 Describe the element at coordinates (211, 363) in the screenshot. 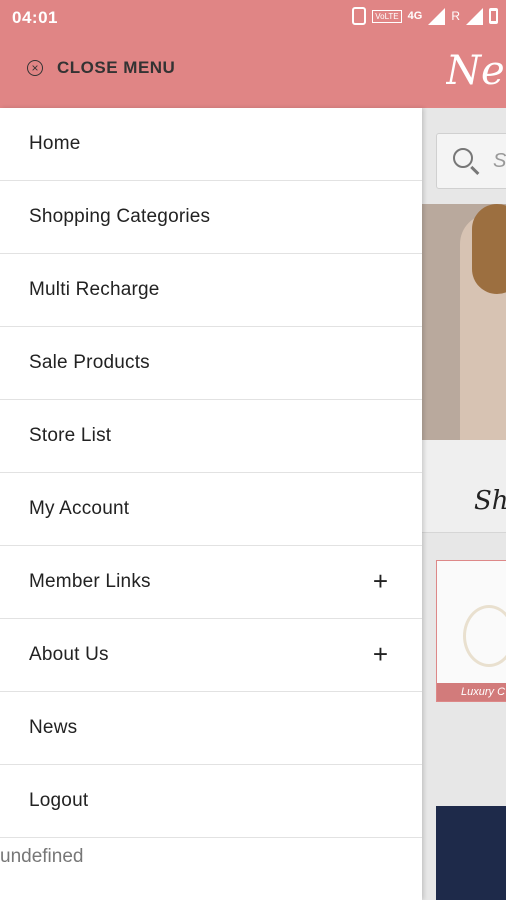

I see `menu-item-sale-products: Sale Products` at that location.